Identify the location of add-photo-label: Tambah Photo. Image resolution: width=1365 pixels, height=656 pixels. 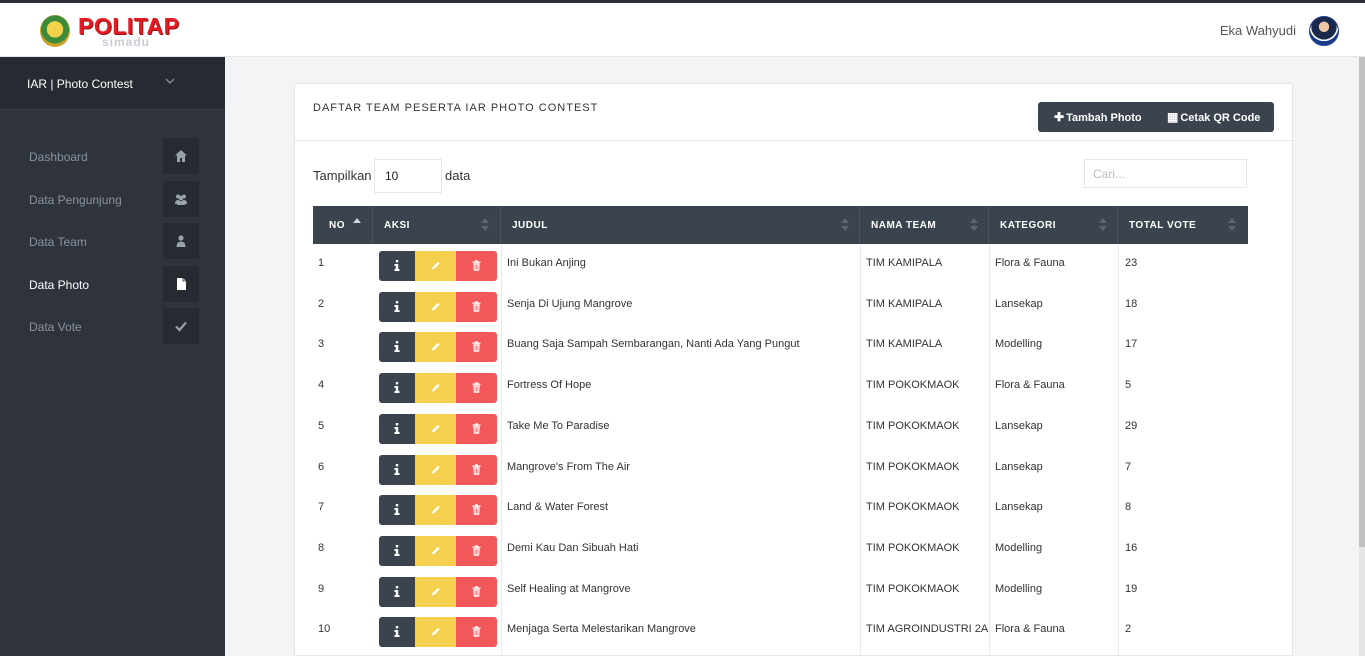
(1104, 118).